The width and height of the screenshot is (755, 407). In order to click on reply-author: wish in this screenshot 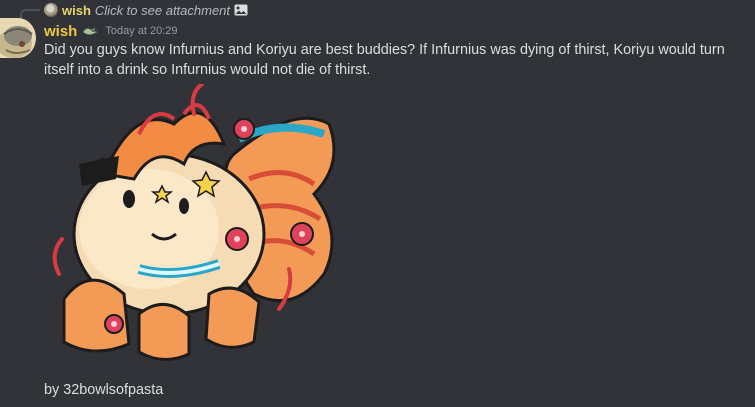, I will do `click(76, 10)`.